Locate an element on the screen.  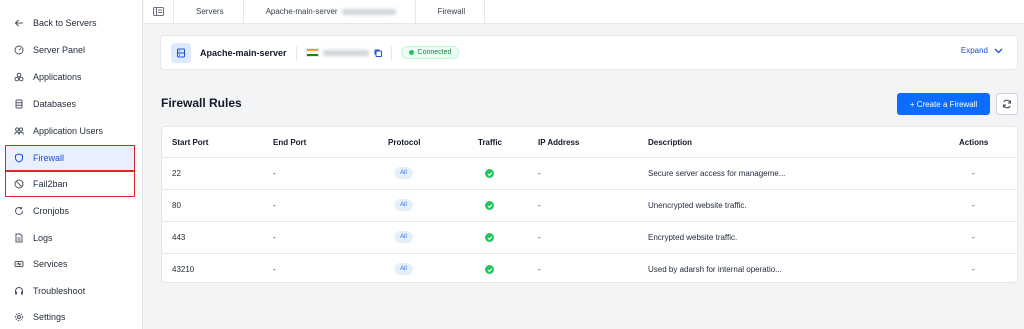
sidebar-item-application-users: Application Users is located at coordinates (70, 131).